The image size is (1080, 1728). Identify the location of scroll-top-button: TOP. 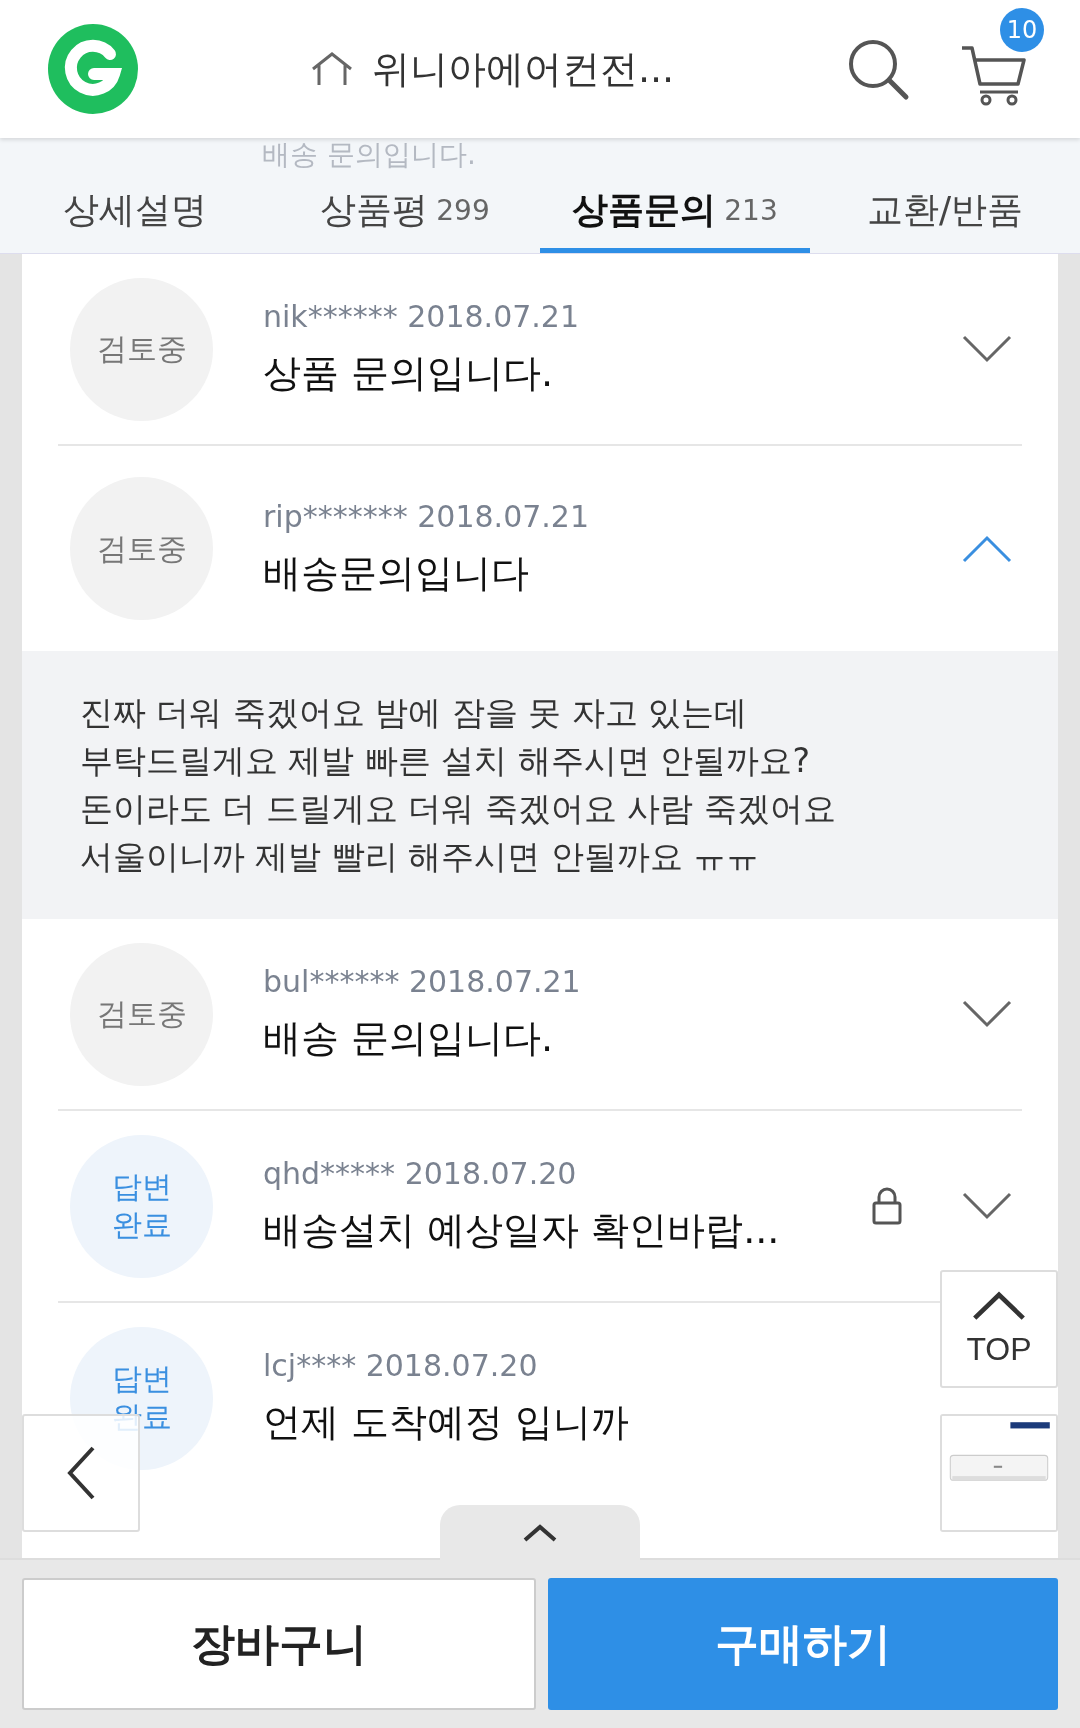
(999, 1329).